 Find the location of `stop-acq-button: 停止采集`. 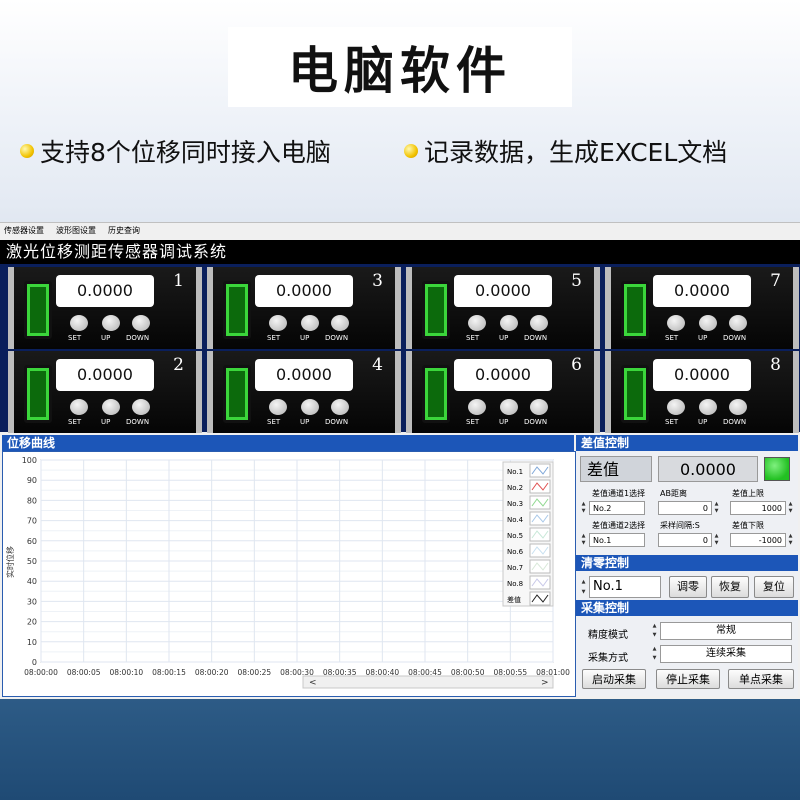

stop-acq-button: 停止采集 is located at coordinates (688, 679).